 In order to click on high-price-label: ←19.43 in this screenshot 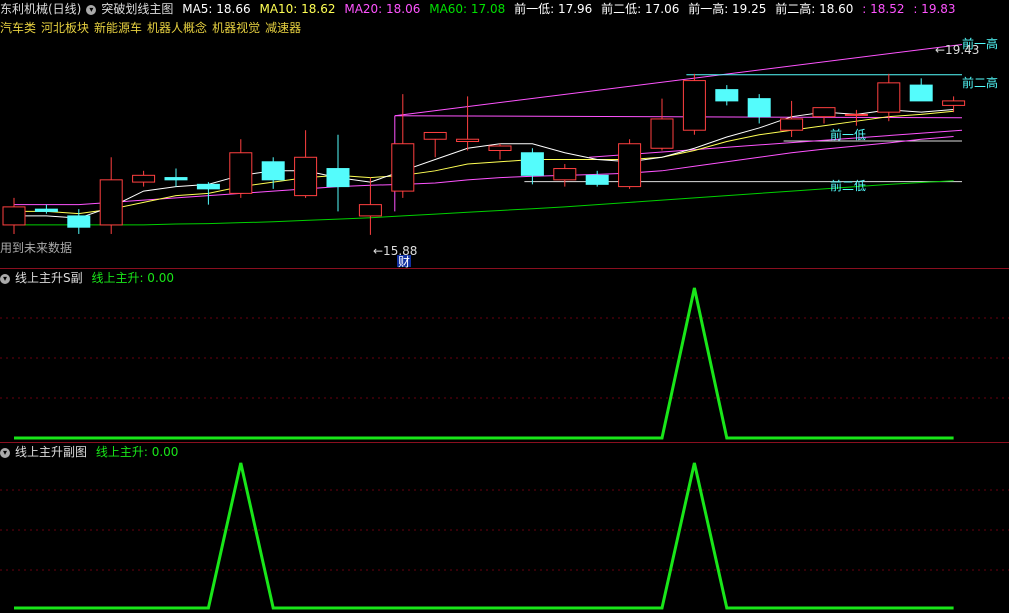, I will do `click(957, 50)`.